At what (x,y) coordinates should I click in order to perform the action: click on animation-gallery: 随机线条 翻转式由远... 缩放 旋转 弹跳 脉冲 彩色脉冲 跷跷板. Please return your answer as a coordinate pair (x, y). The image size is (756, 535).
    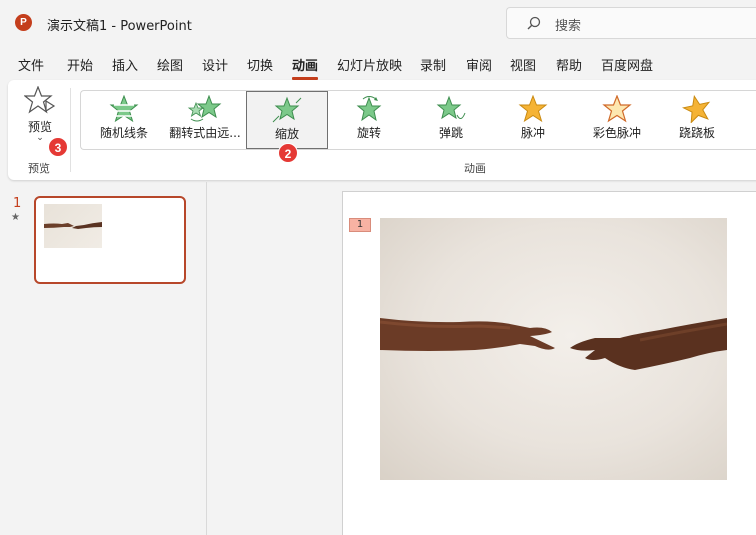
    Looking at the image, I should click on (418, 120).